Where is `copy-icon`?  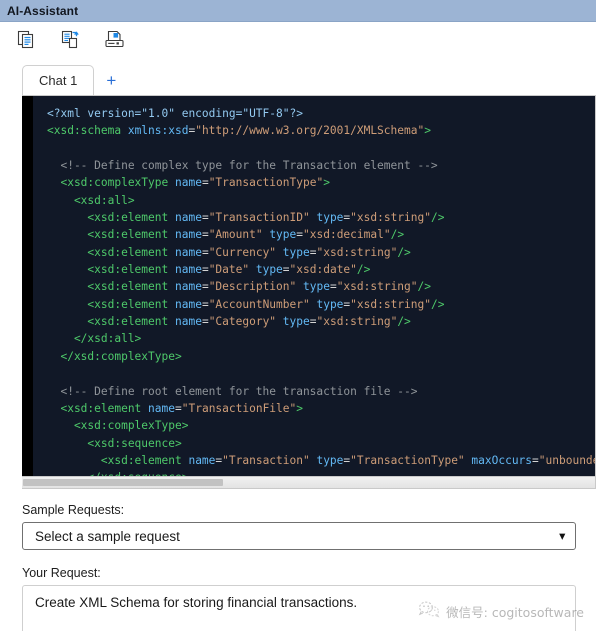 copy-icon is located at coordinates (26, 41).